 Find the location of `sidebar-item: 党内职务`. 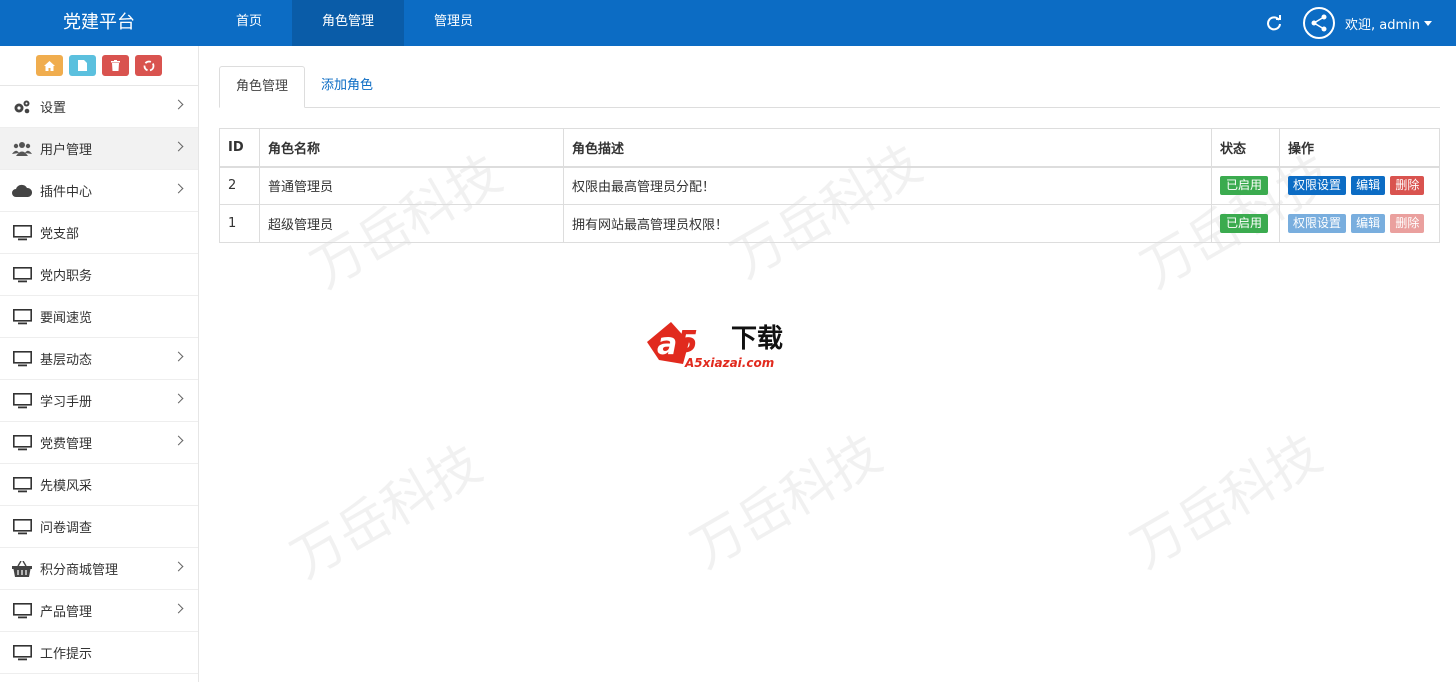

sidebar-item: 党内职务 is located at coordinates (99, 275).